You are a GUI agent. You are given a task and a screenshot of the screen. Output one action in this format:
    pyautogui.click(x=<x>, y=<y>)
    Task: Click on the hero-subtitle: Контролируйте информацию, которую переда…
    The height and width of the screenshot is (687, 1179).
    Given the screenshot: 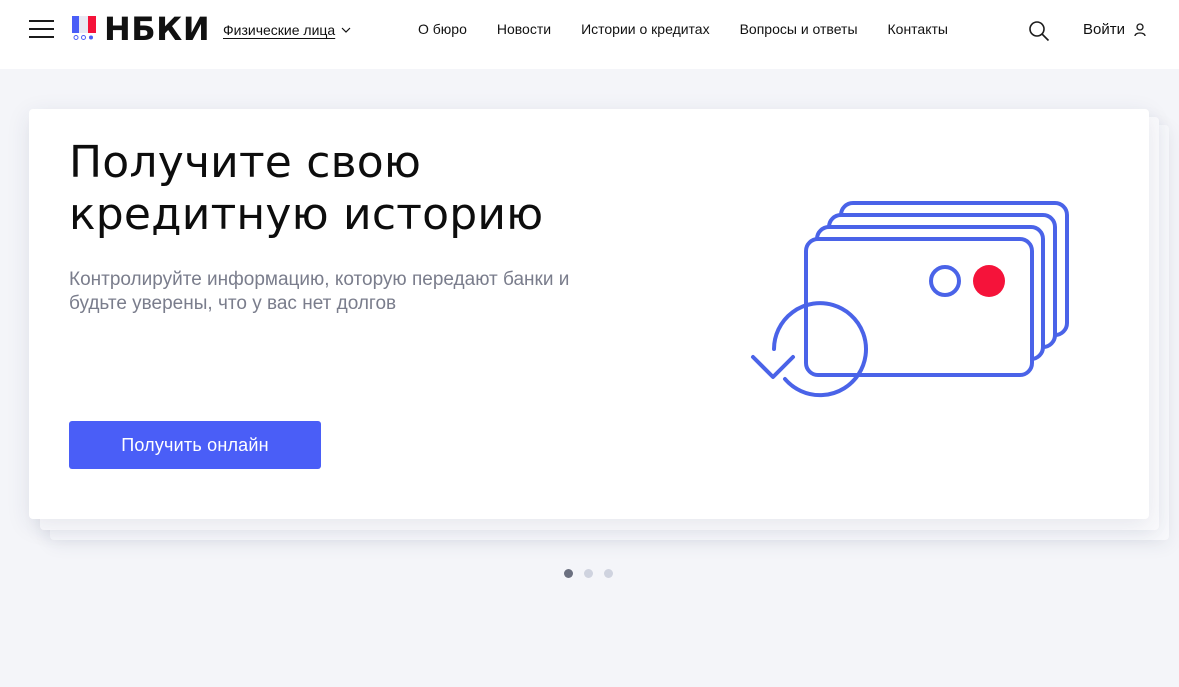 What is the action you would take?
    pyautogui.click(x=369, y=292)
    